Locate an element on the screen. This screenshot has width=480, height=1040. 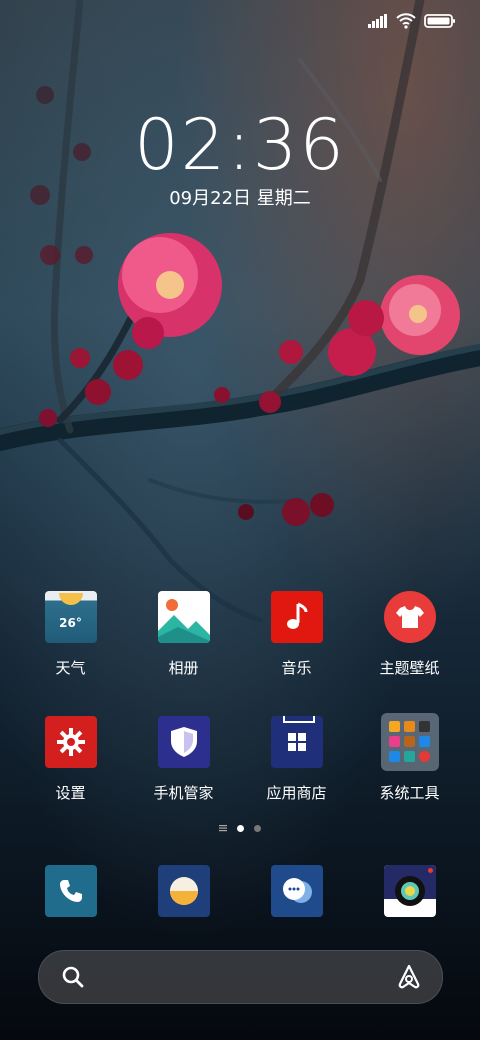
assistant-icon is located at coordinates (409, 977).